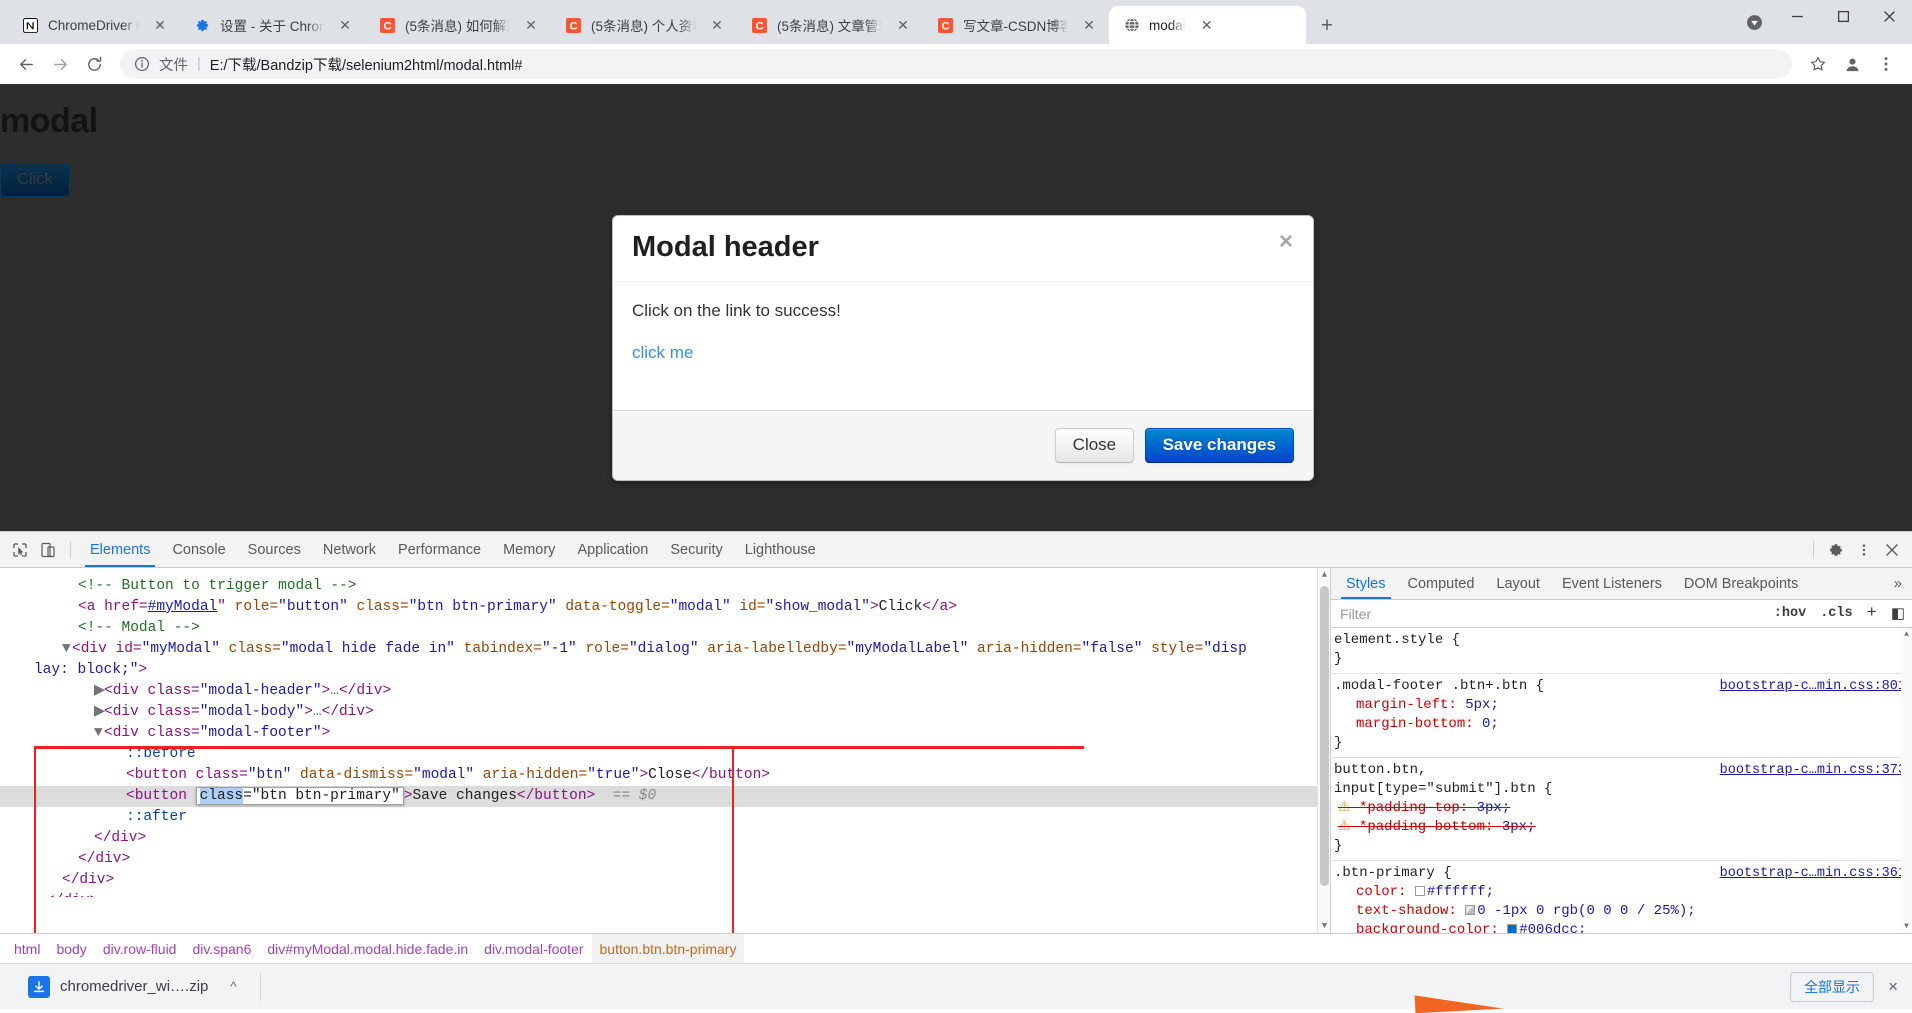  I want to click on style-rule-element-style: element.style { }, so click(1621, 651).